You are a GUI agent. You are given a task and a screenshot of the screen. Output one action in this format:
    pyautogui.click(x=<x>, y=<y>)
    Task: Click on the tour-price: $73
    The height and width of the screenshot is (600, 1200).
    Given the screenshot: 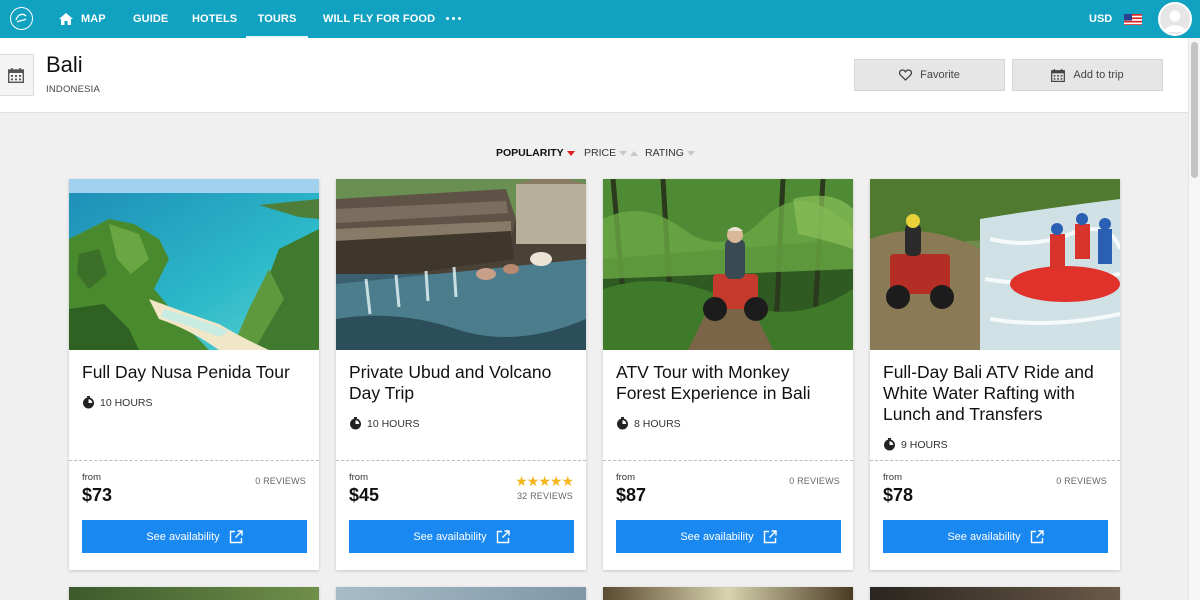 What is the action you would take?
    pyautogui.click(x=97, y=495)
    